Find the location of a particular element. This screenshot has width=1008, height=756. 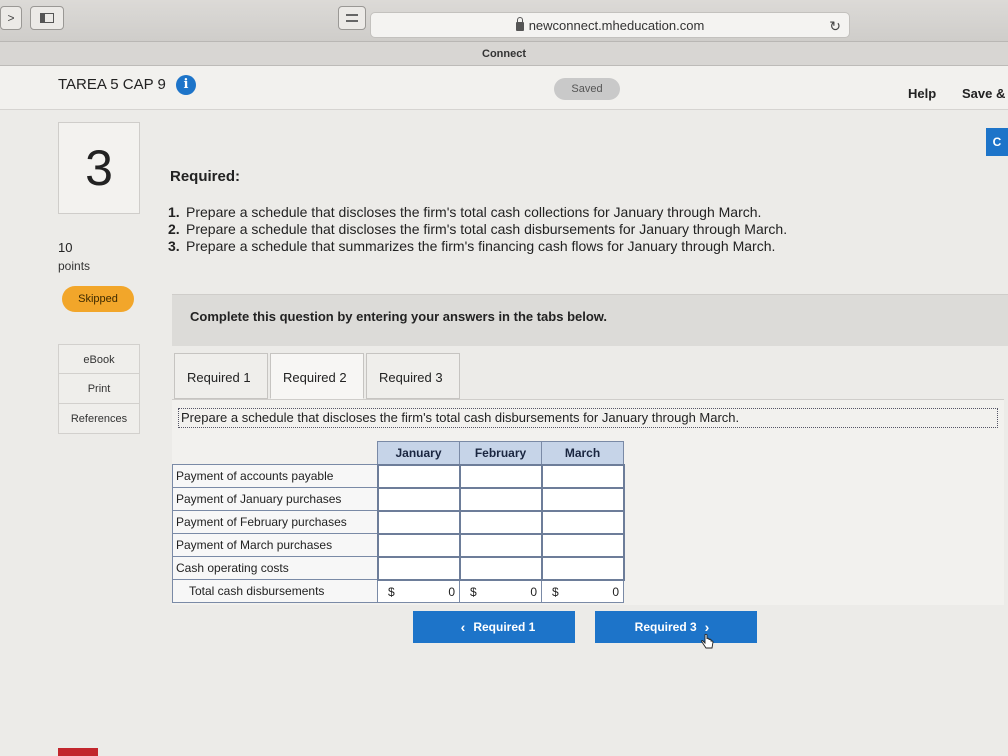

print-link: Print is located at coordinates (99, 389).